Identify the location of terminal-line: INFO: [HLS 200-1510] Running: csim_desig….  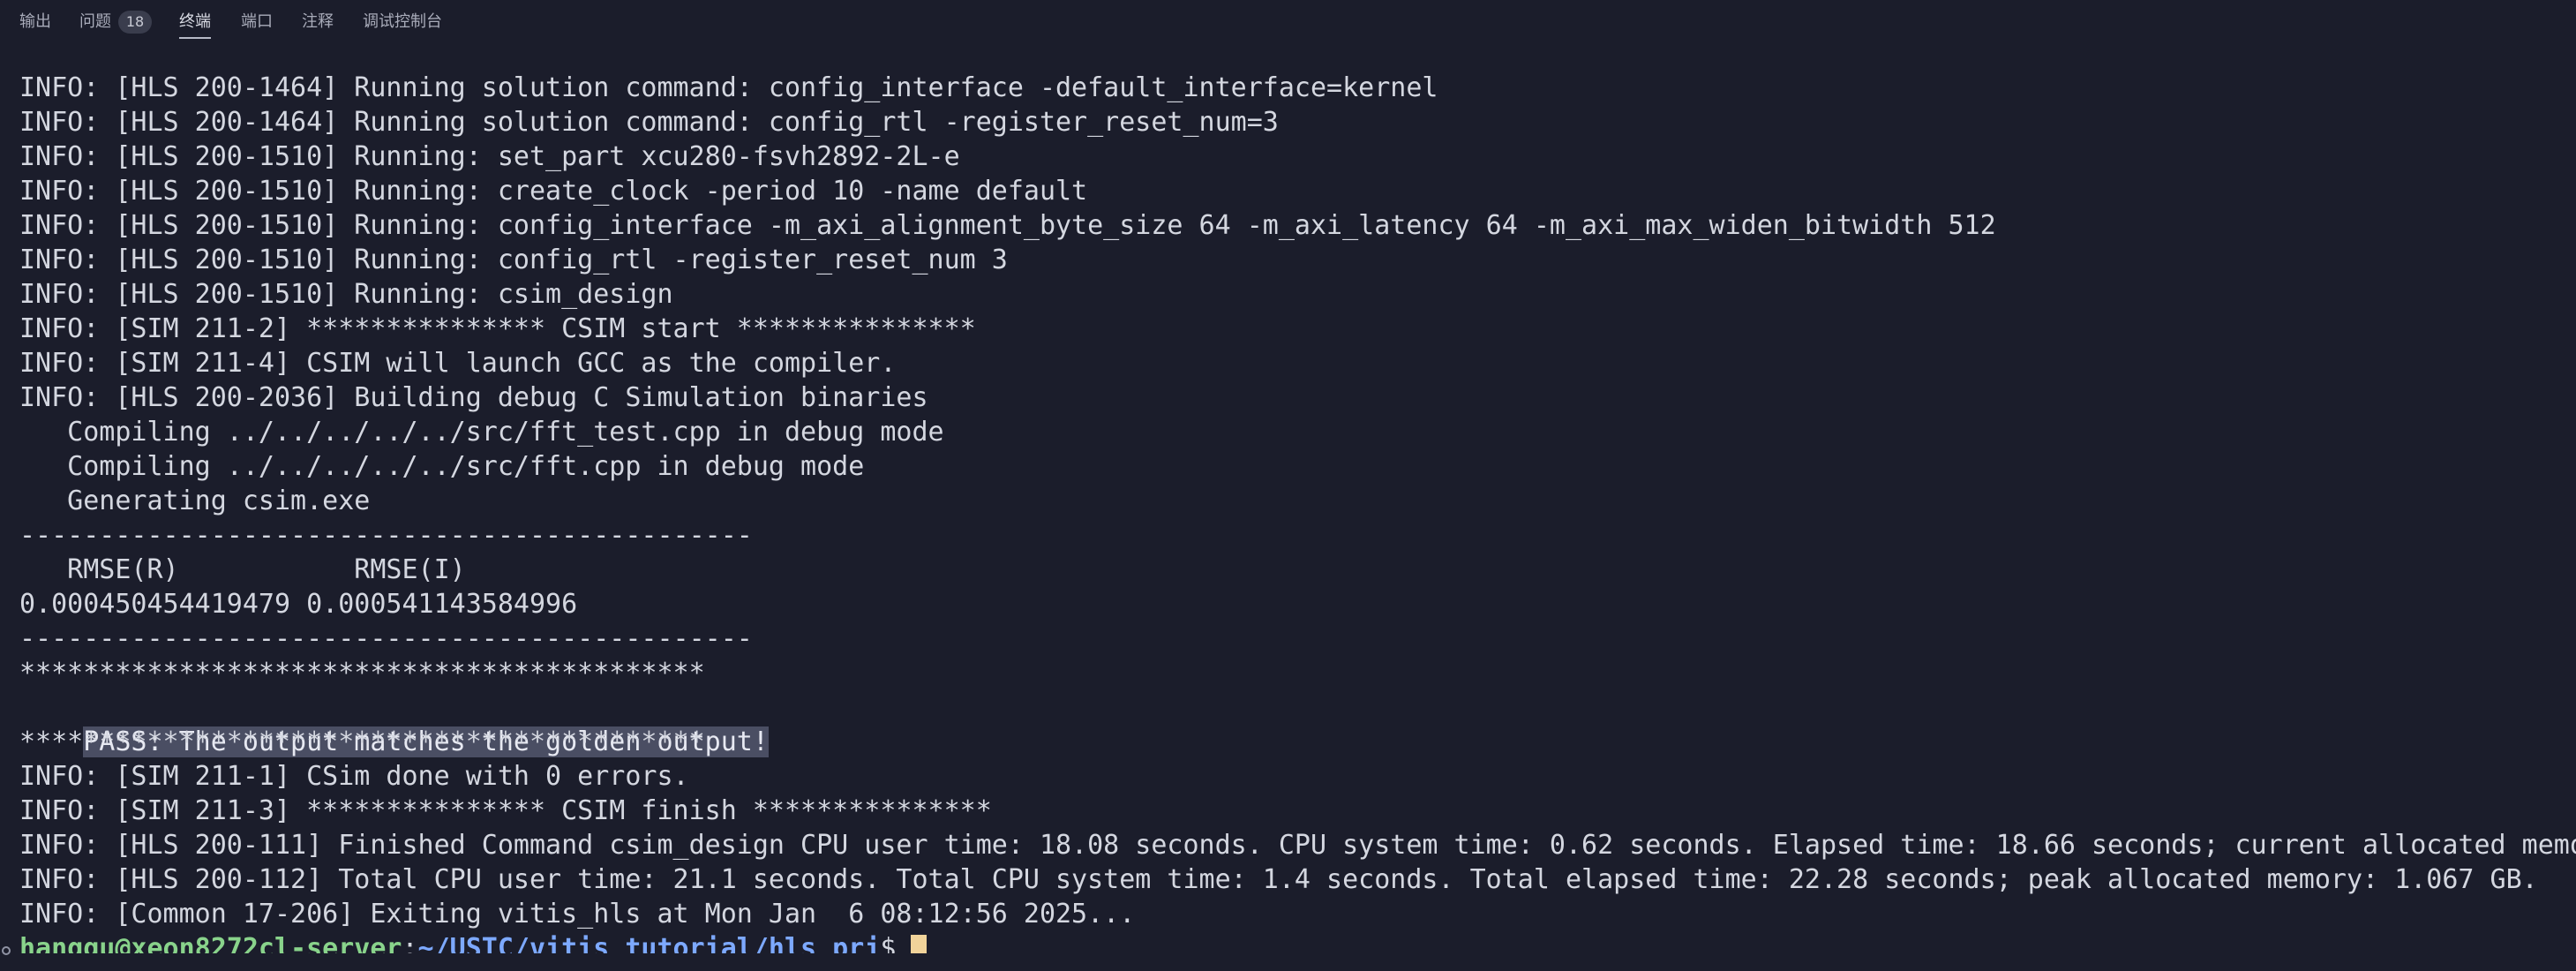
(346, 294).